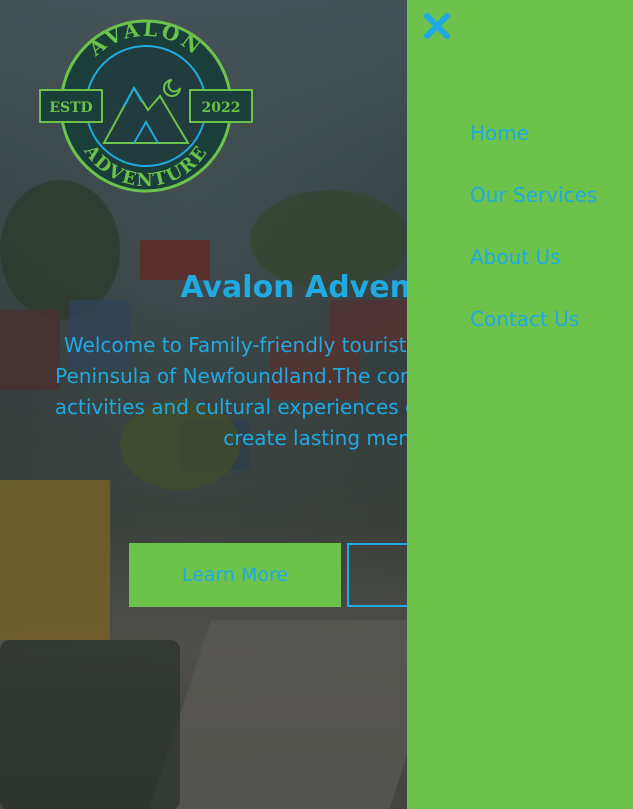 The height and width of the screenshot is (809, 633). What do you see at coordinates (499, 133) in the screenshot?
I see `nav-item-home: Home` at bounding box center [499, 133].